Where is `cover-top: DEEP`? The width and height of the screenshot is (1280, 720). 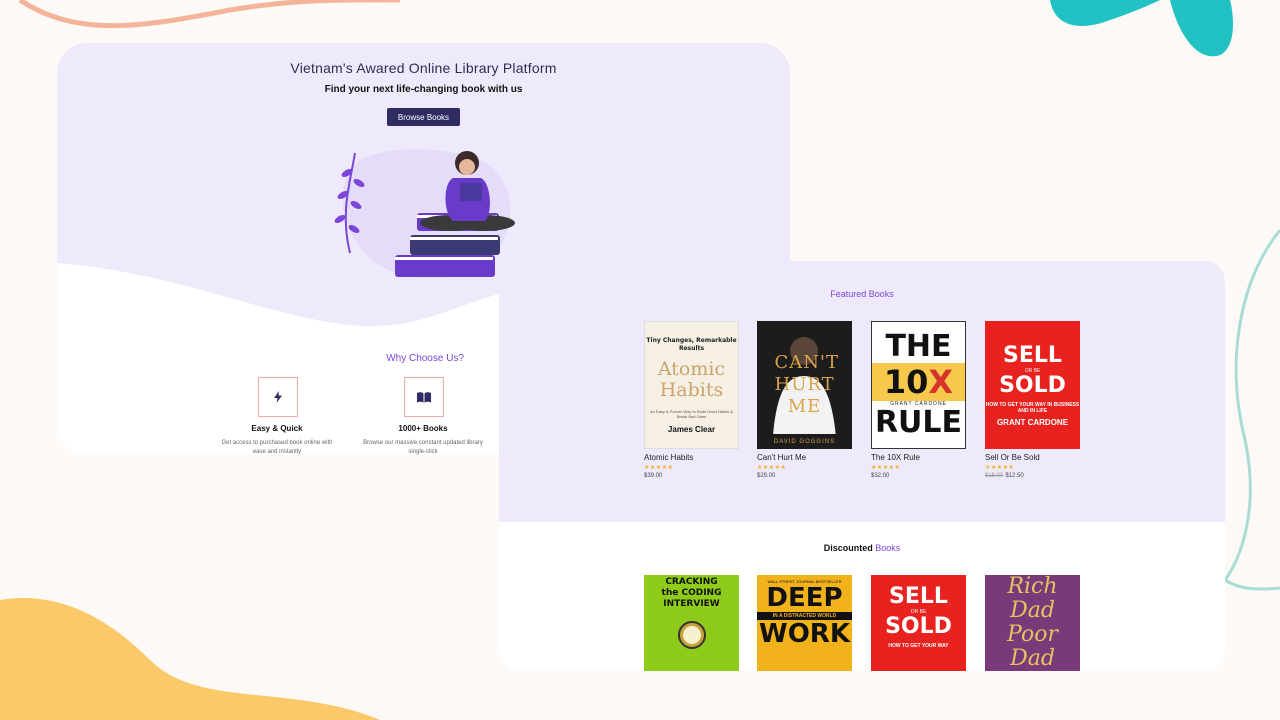
cover-top: DEEP is located at coordinates (804, 598).